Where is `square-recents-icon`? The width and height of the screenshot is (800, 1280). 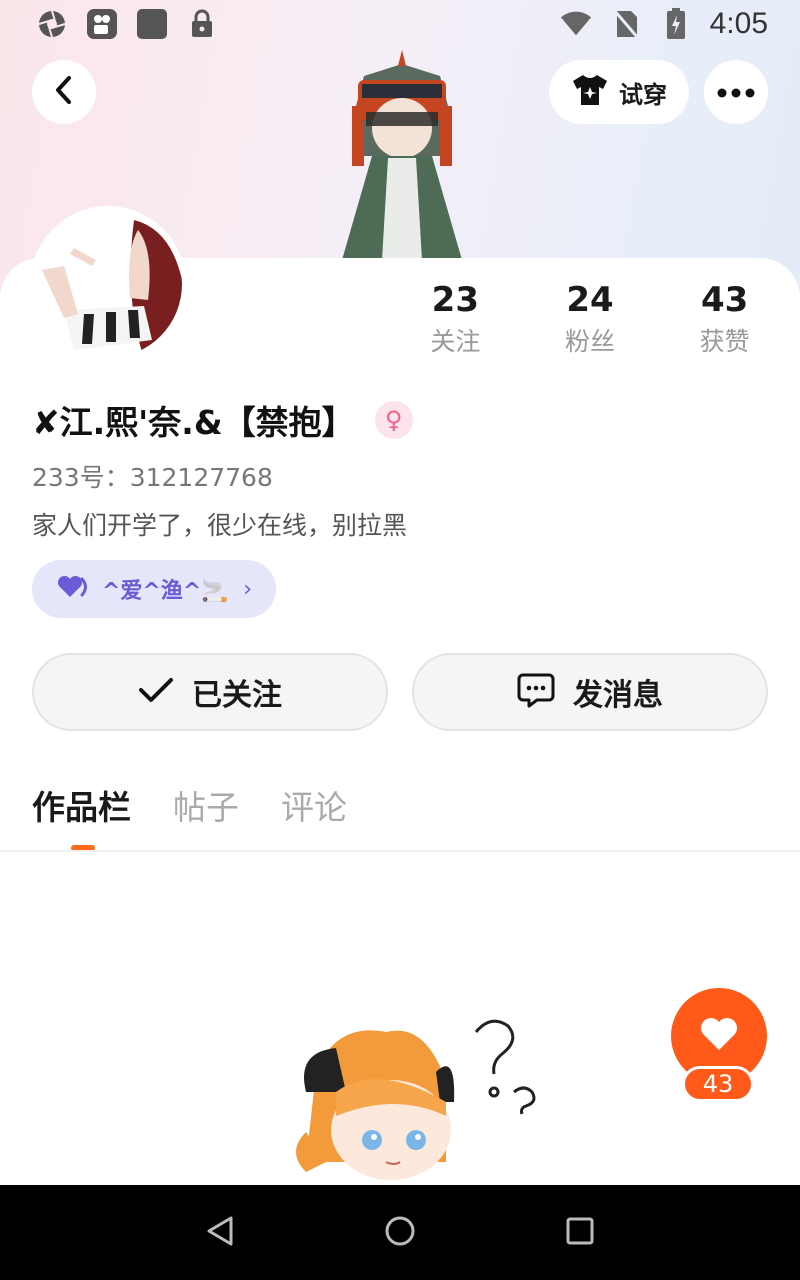
square-recents-icon is located at coordinates (580, 1233).